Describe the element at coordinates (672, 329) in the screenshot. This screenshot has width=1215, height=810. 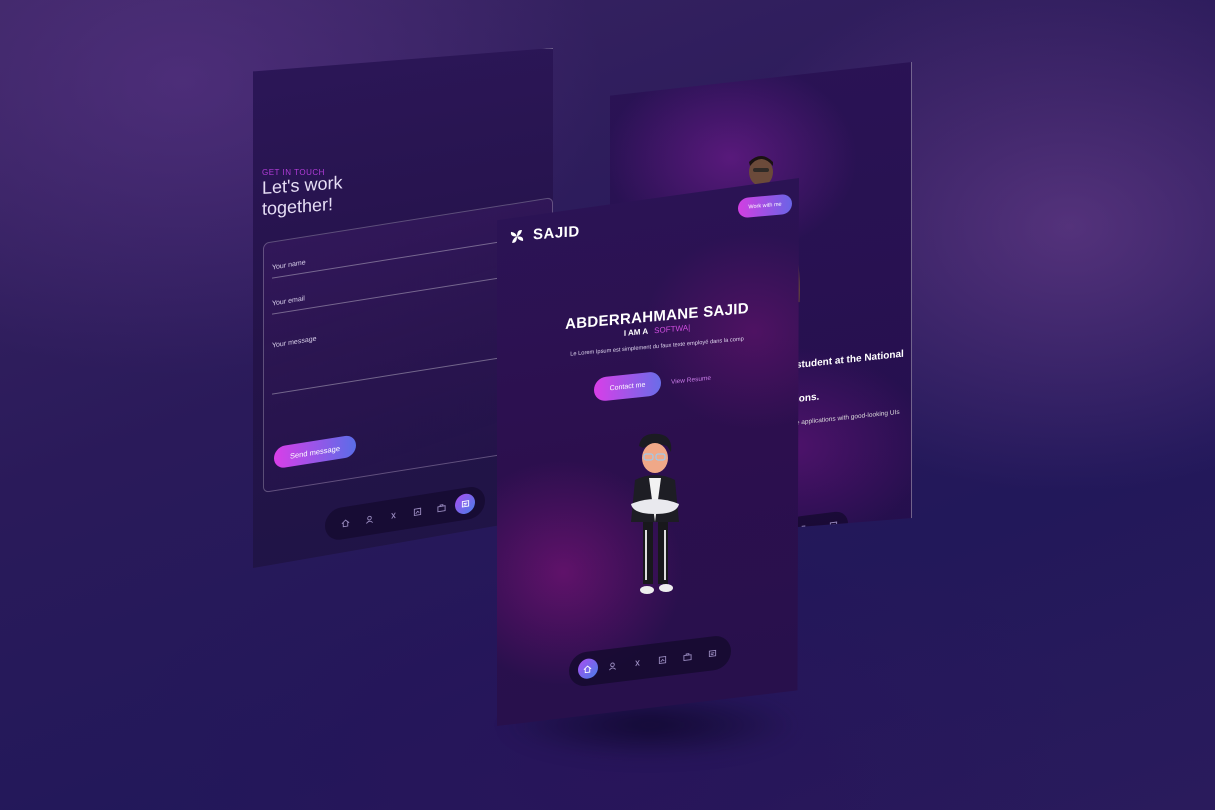
I see `role-typed: SOFTWA|` at that location.